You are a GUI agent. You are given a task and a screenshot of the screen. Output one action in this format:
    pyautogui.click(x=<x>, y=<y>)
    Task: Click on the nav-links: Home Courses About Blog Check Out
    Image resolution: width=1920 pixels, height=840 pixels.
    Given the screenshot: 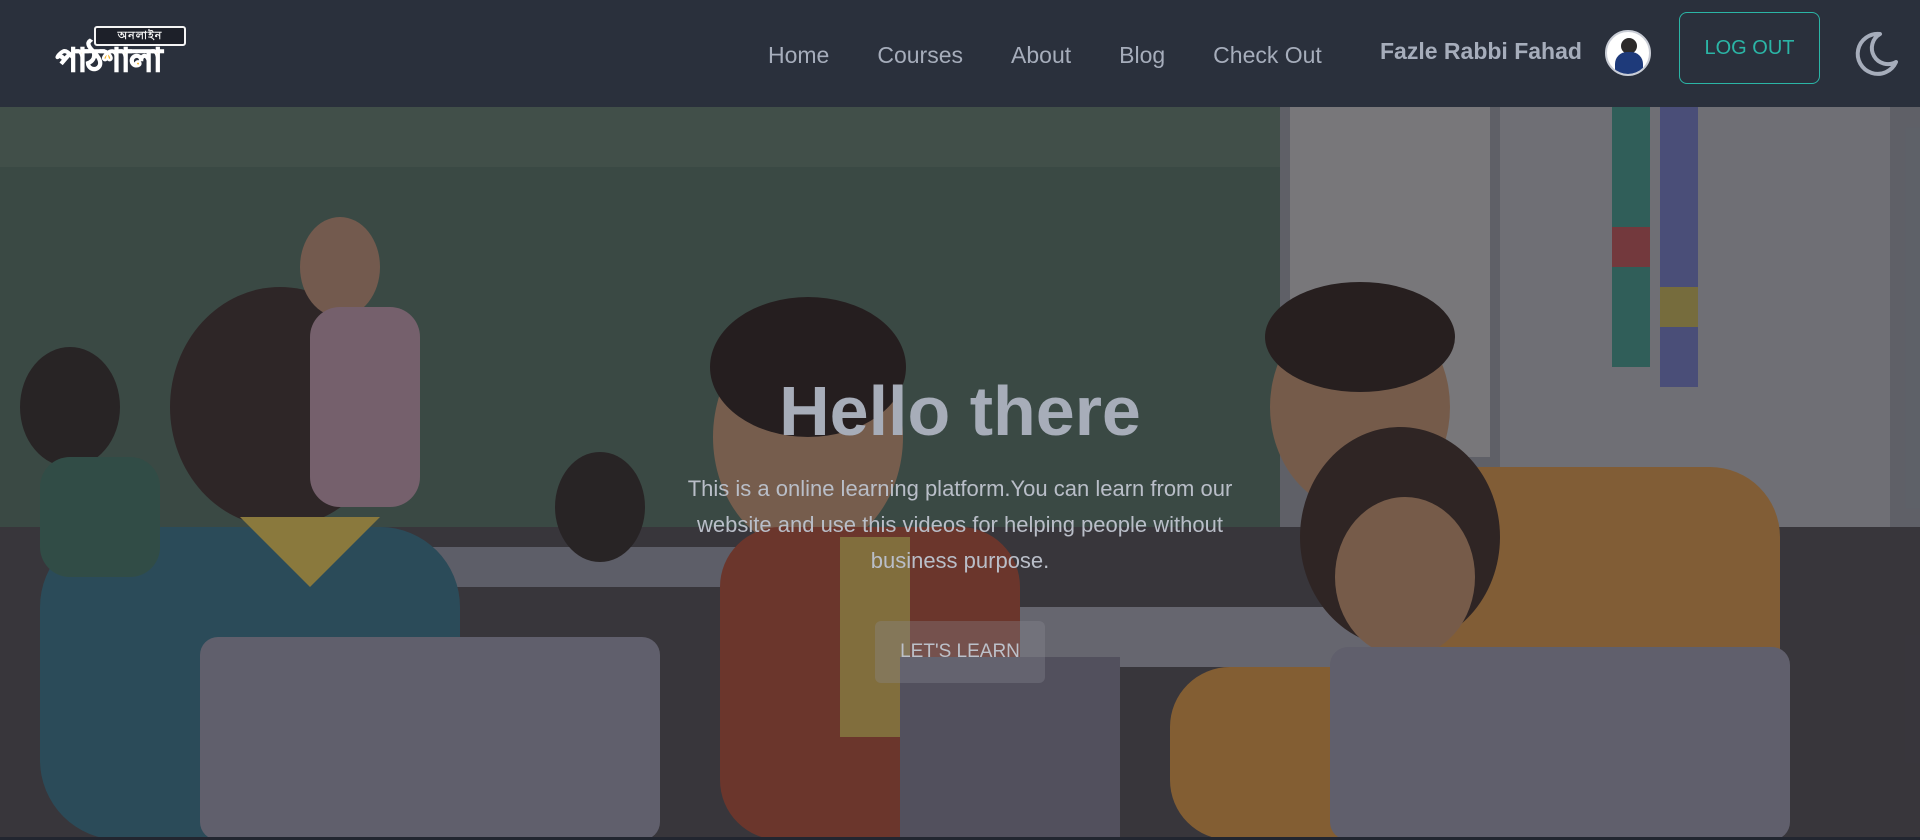 What is the action you would take?
    pyautogui.click(x=1045, y=55)
    